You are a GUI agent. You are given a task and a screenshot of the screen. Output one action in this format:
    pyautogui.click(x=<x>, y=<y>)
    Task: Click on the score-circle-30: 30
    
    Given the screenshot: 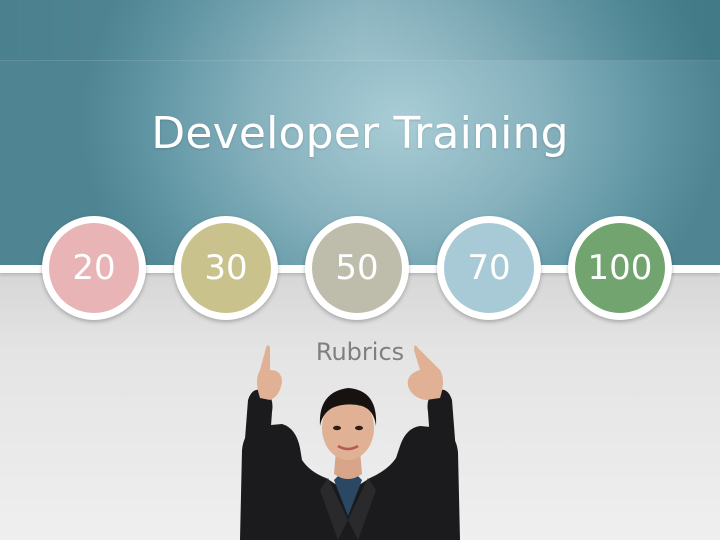 What is the action you would take?
    pyautogui.click(x=226, y=268)
    